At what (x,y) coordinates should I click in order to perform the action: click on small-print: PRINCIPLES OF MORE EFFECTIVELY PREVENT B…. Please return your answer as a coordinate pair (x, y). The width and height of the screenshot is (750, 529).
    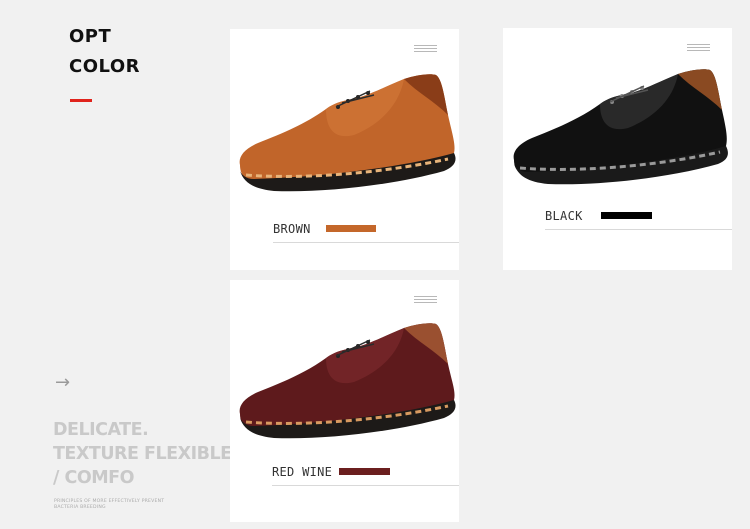
    Looking at the image, I should click on (109, 505).